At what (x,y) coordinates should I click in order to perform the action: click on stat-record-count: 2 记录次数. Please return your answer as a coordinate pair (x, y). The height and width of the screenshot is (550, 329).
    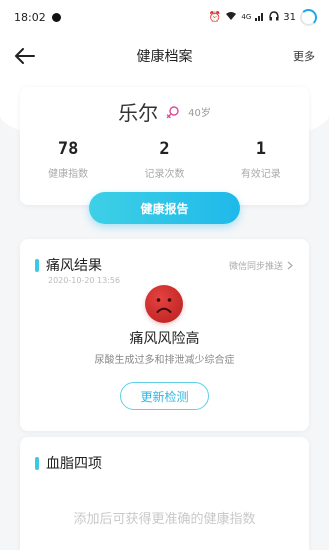
    Looking at the image, I should click on (164, 159).